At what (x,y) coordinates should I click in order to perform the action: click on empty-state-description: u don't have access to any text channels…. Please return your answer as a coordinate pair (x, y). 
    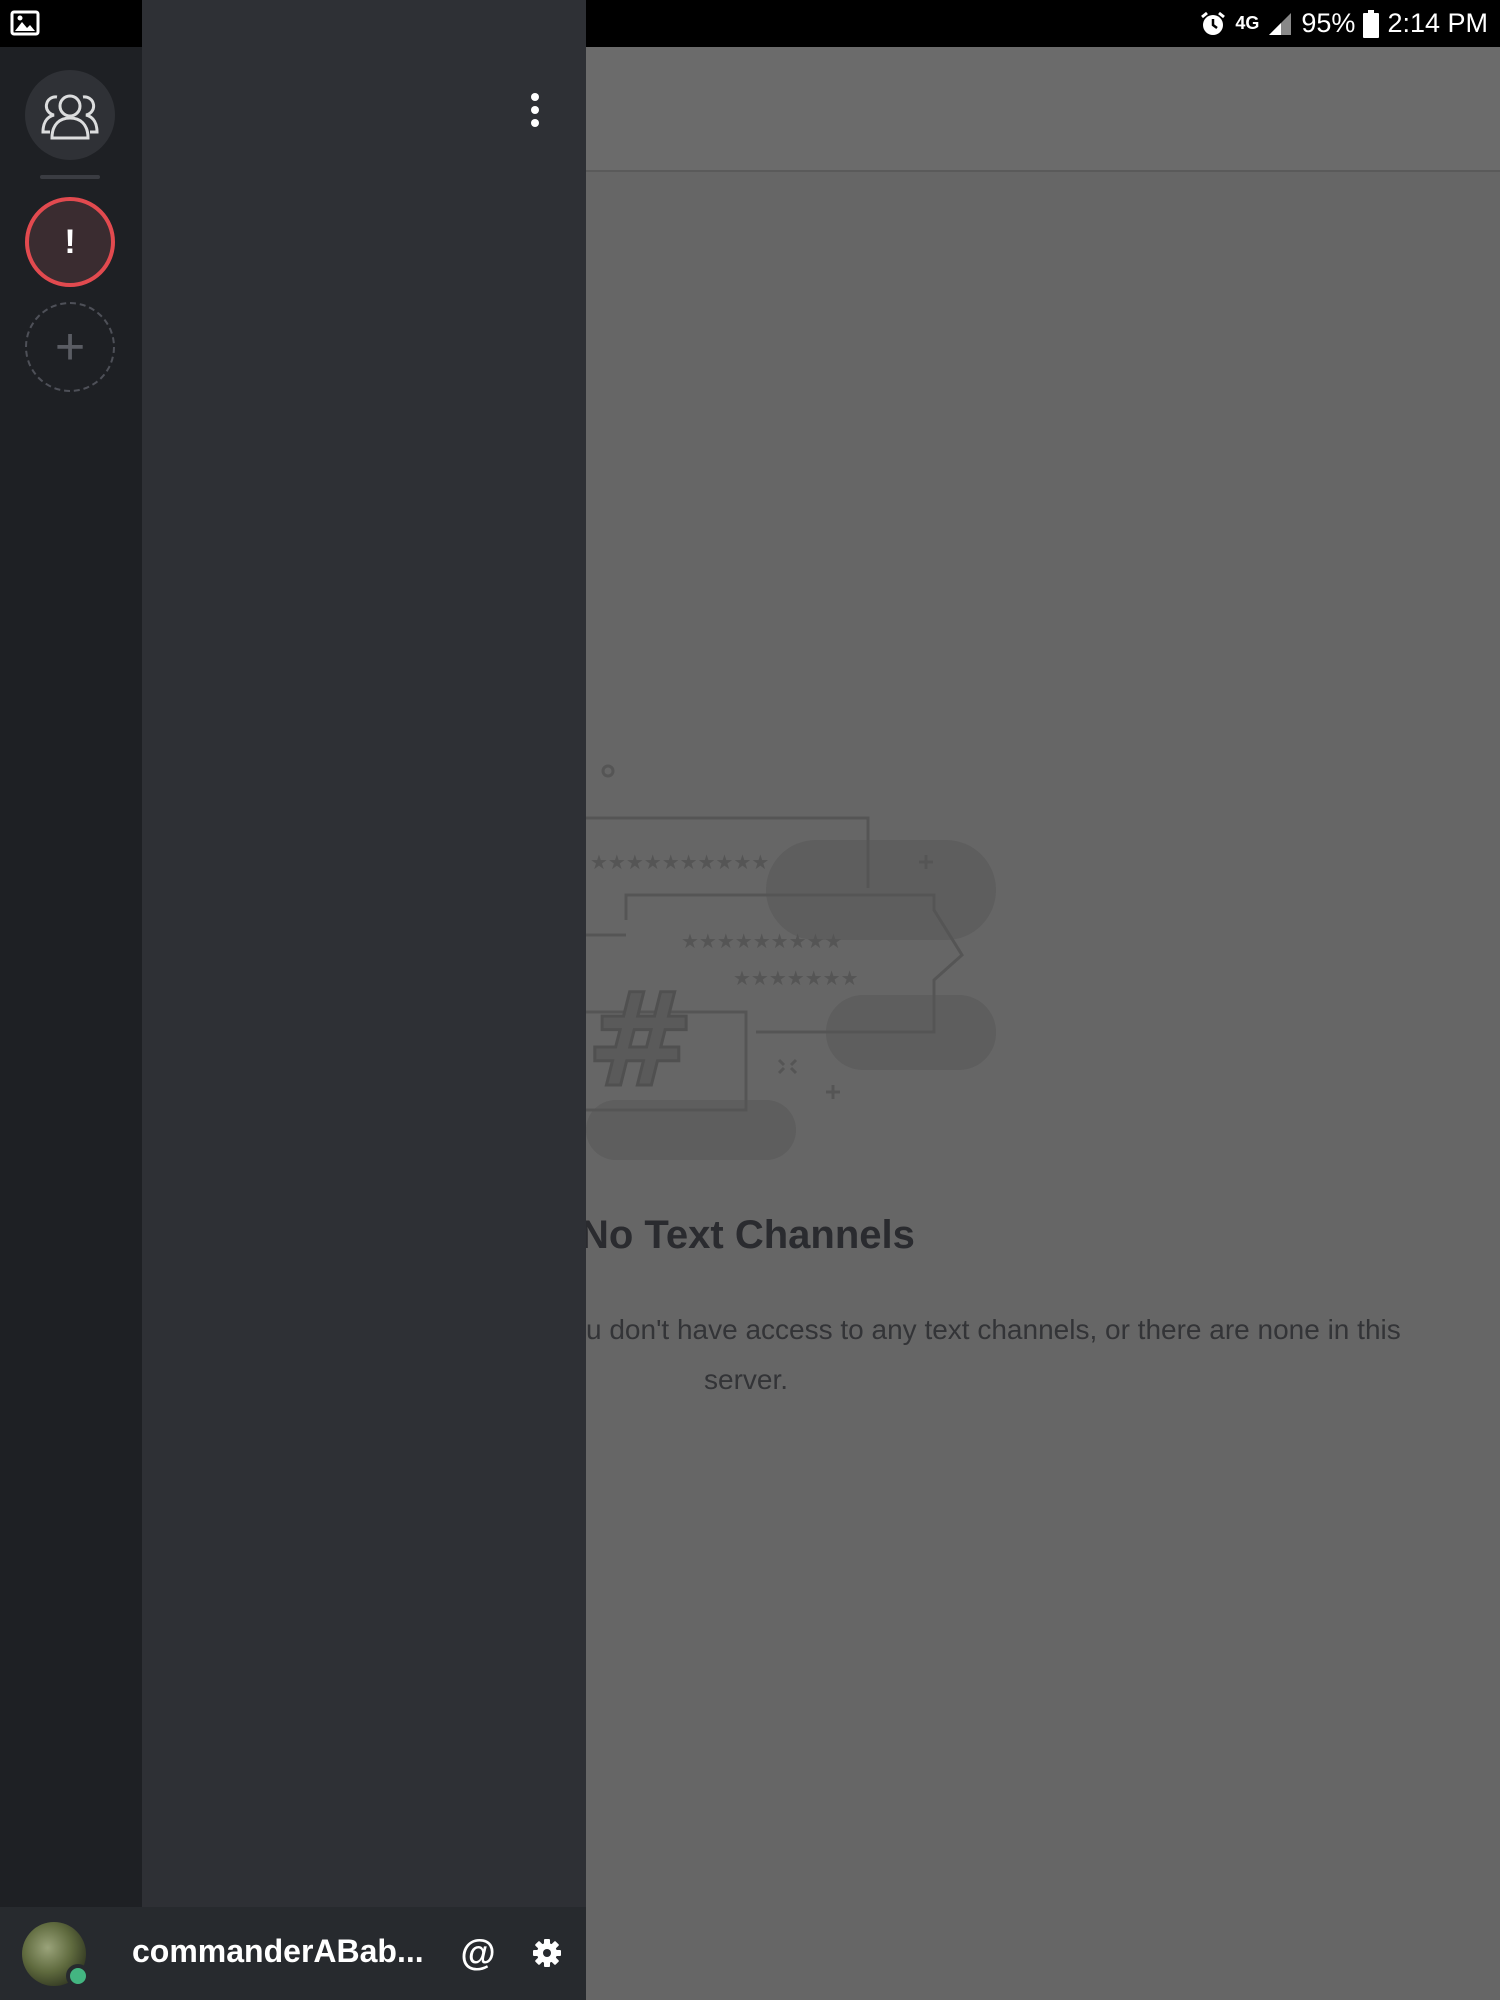
    Looking at the image, I should click on (1036, 1355).